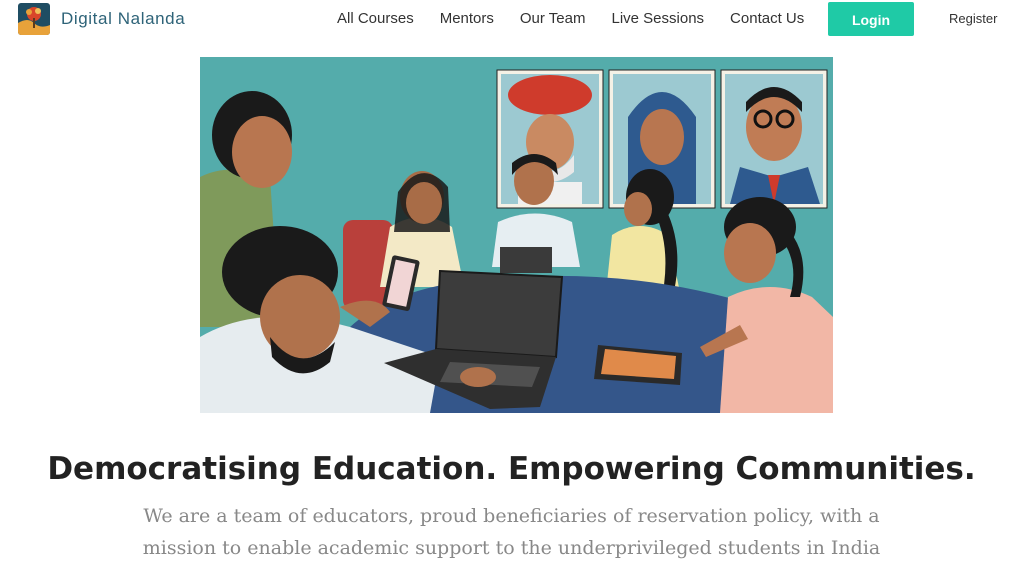  I want to click on register-link: Register, so click(973, 18).